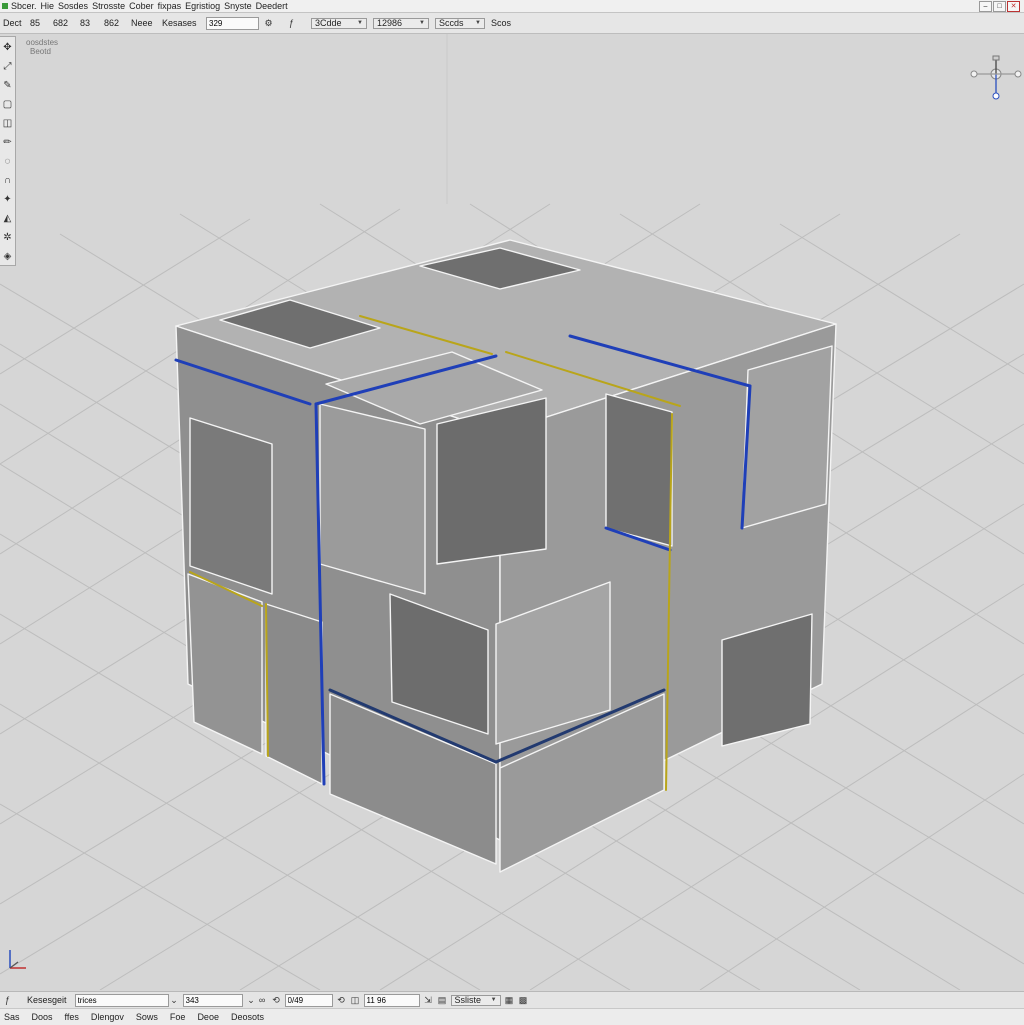  What do you see at coordinates (178, 1017) in the screenshot?
I see `bottom-item-6: Foe` at bounding box center [178, 1017].